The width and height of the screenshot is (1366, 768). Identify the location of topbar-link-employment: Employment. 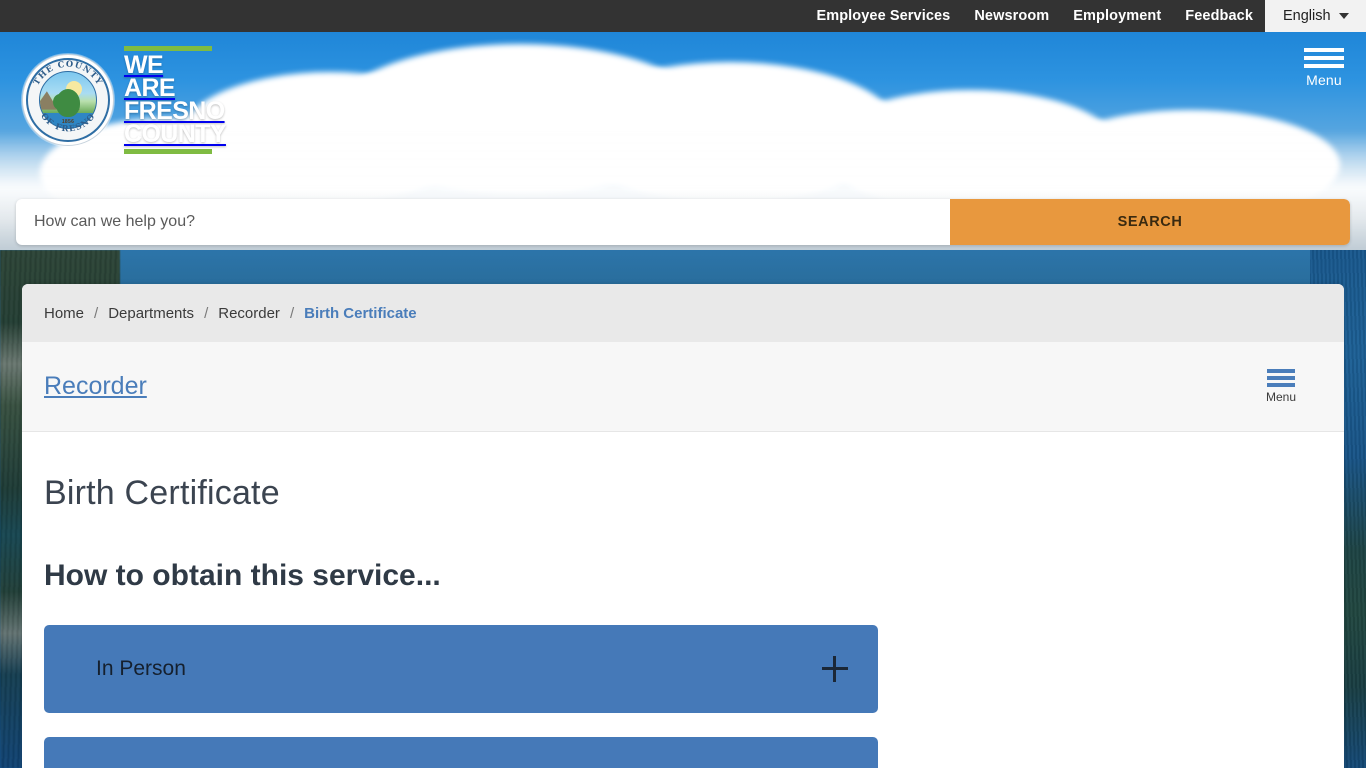
(1117, 16).